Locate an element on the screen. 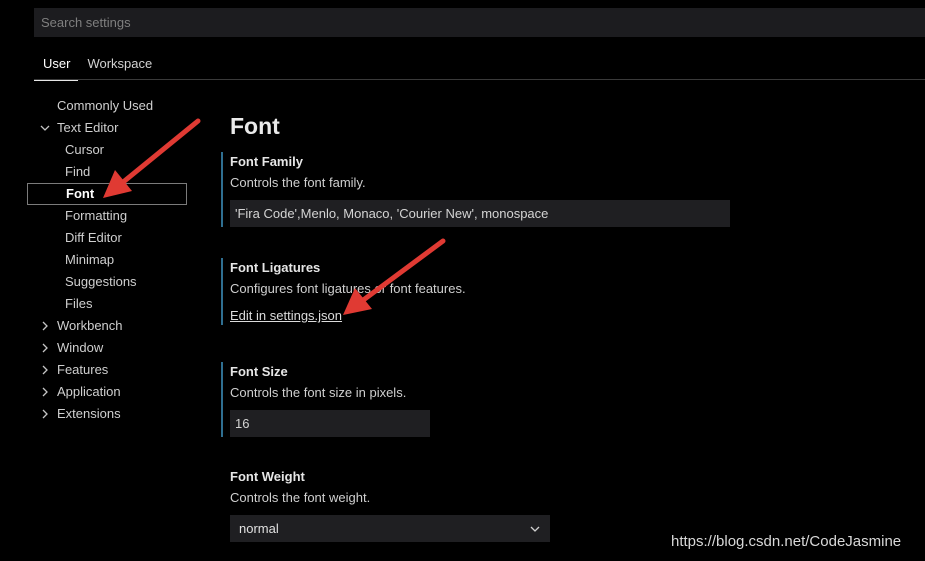  tree-item-label: Commonly Used is located at coordinates (105, 105).